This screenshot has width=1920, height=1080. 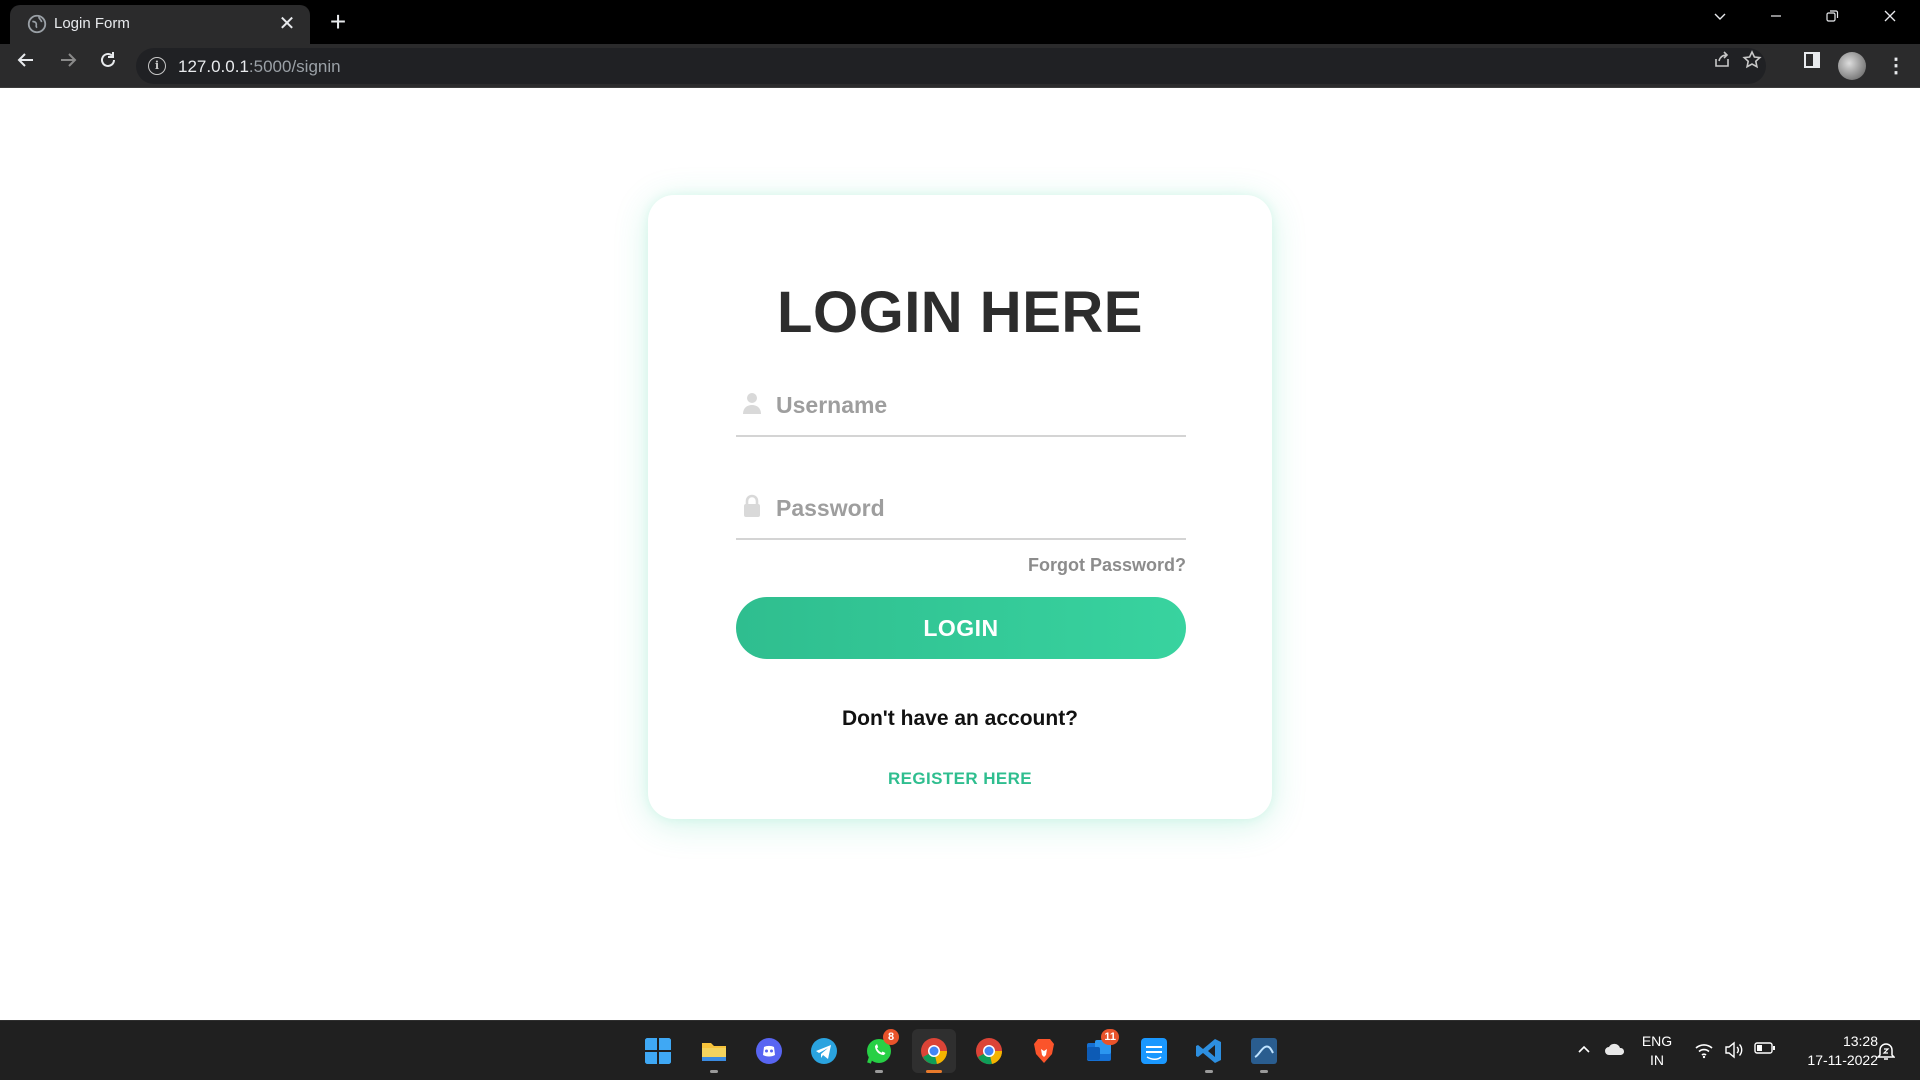 I want to click on windows-logo-icon, so click(x=658, y=1051).